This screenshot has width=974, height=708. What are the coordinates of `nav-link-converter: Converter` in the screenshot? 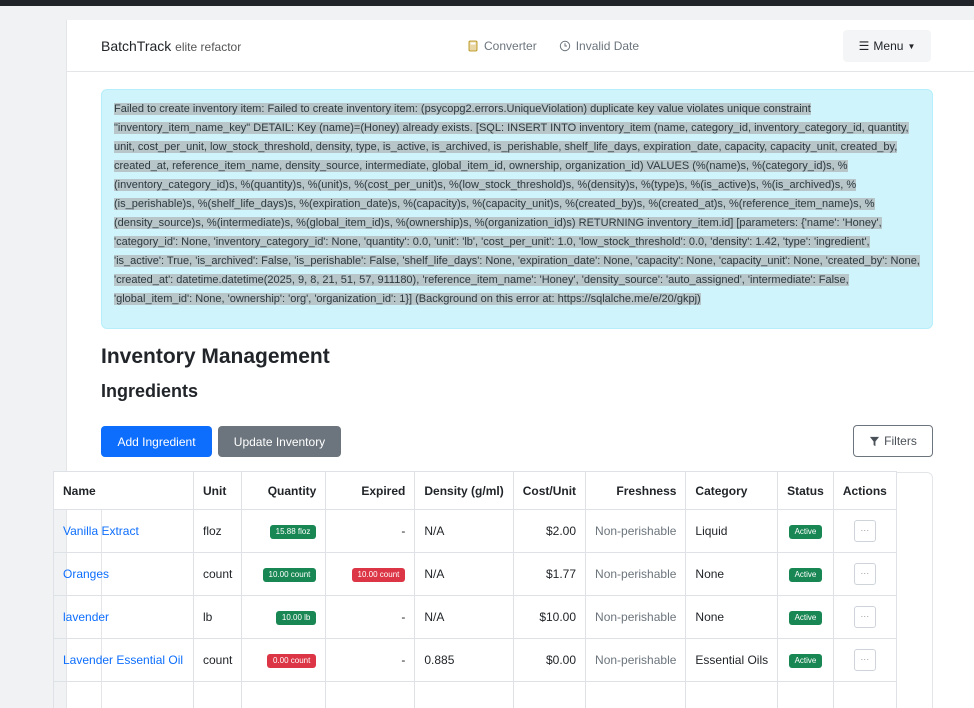 It's located at (502, 46).